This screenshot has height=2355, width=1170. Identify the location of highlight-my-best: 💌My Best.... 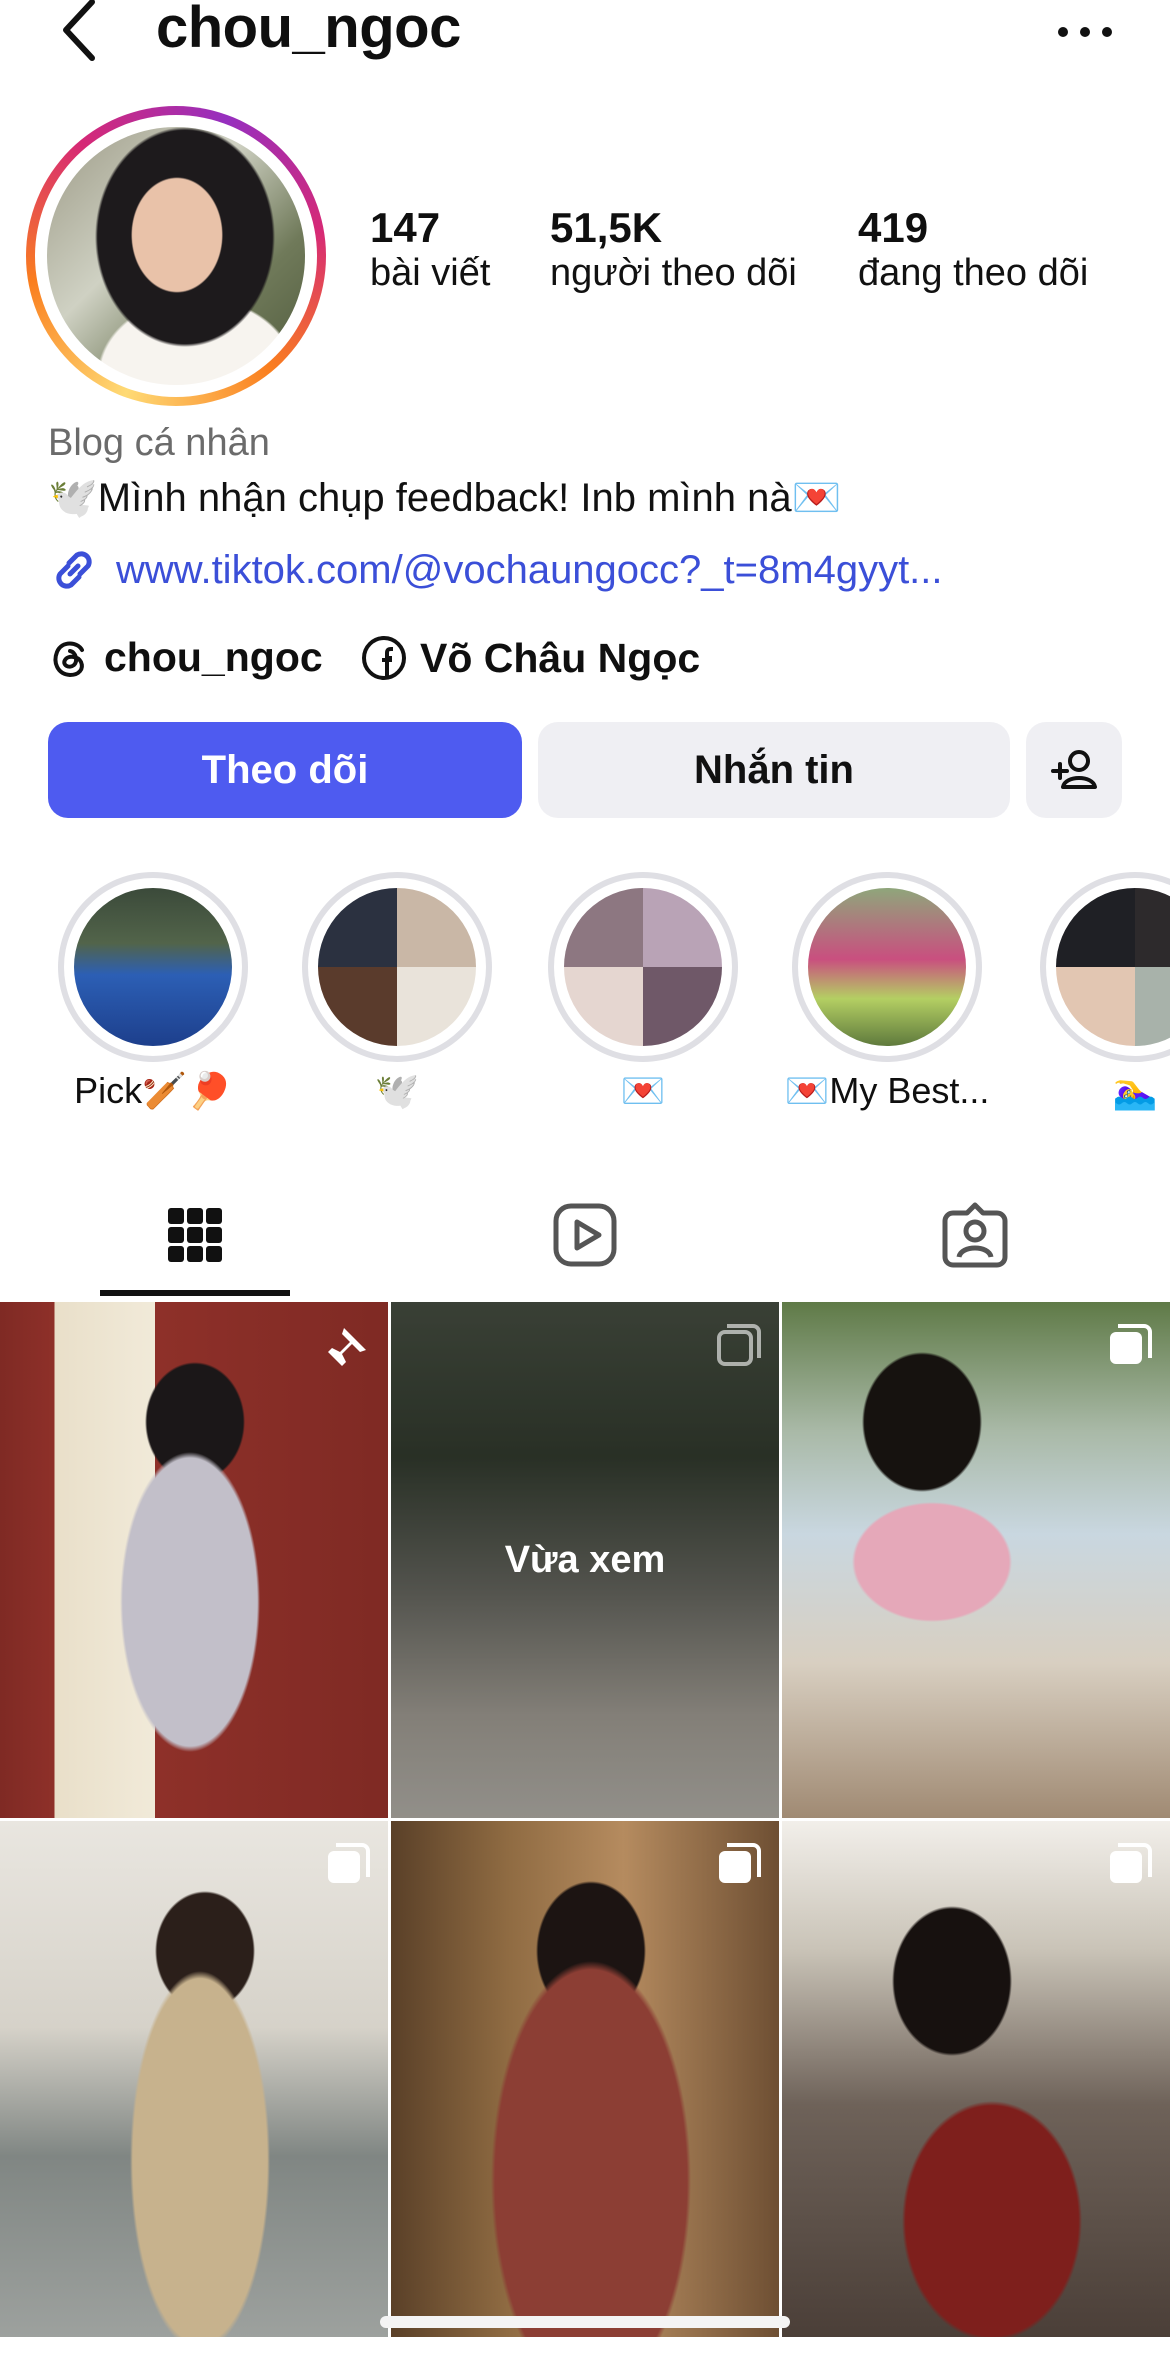
(887, 1002).